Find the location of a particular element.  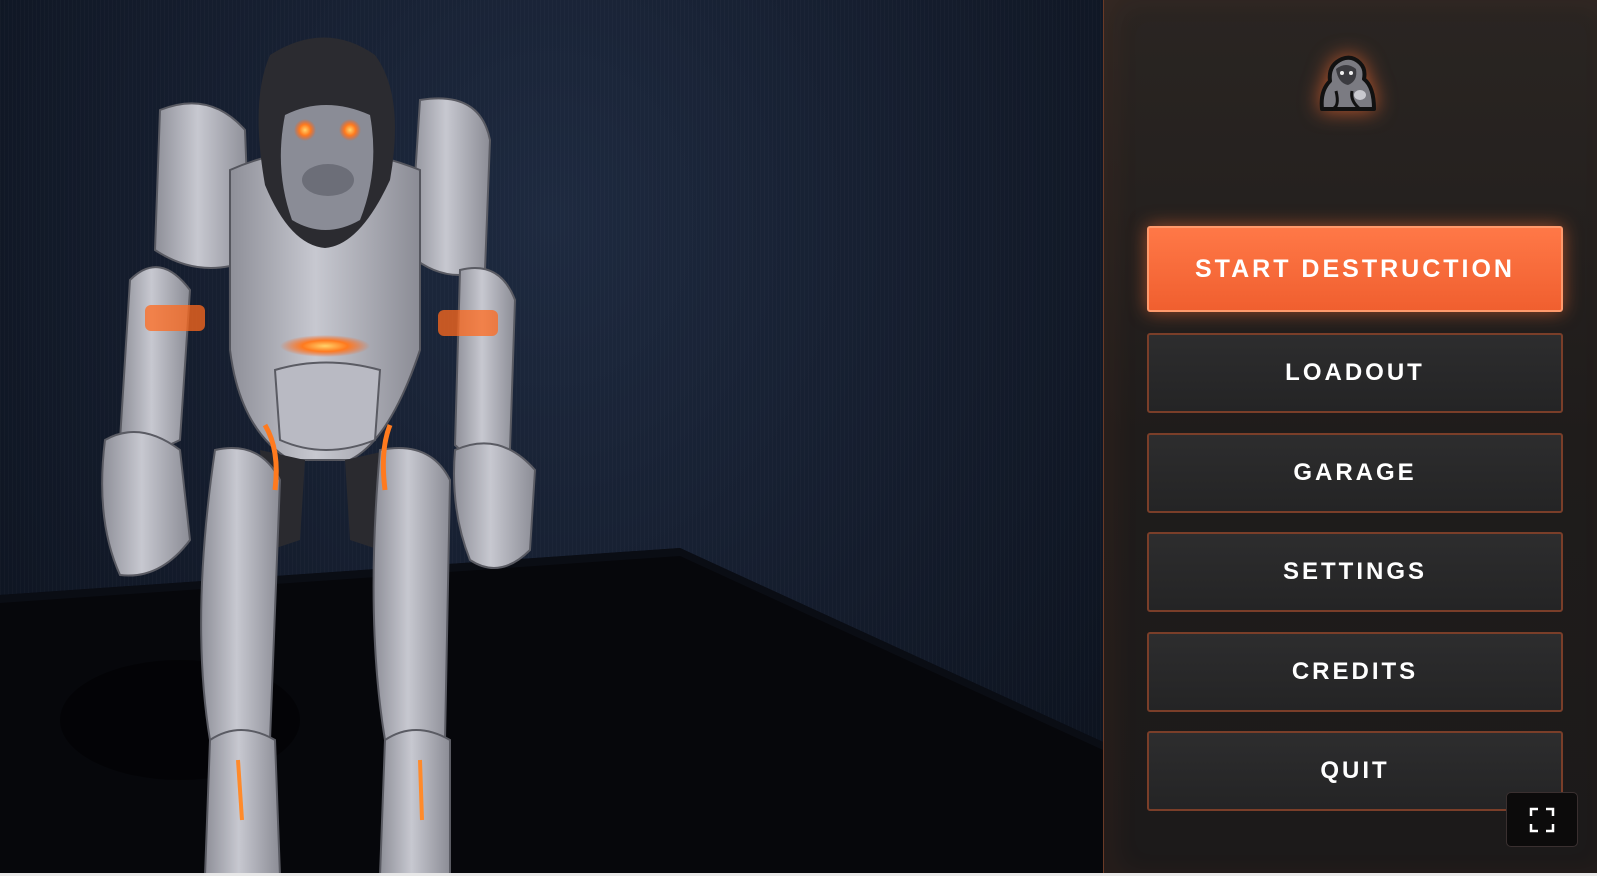

quit-button: QUIT is located at coordinates (1355, 771).